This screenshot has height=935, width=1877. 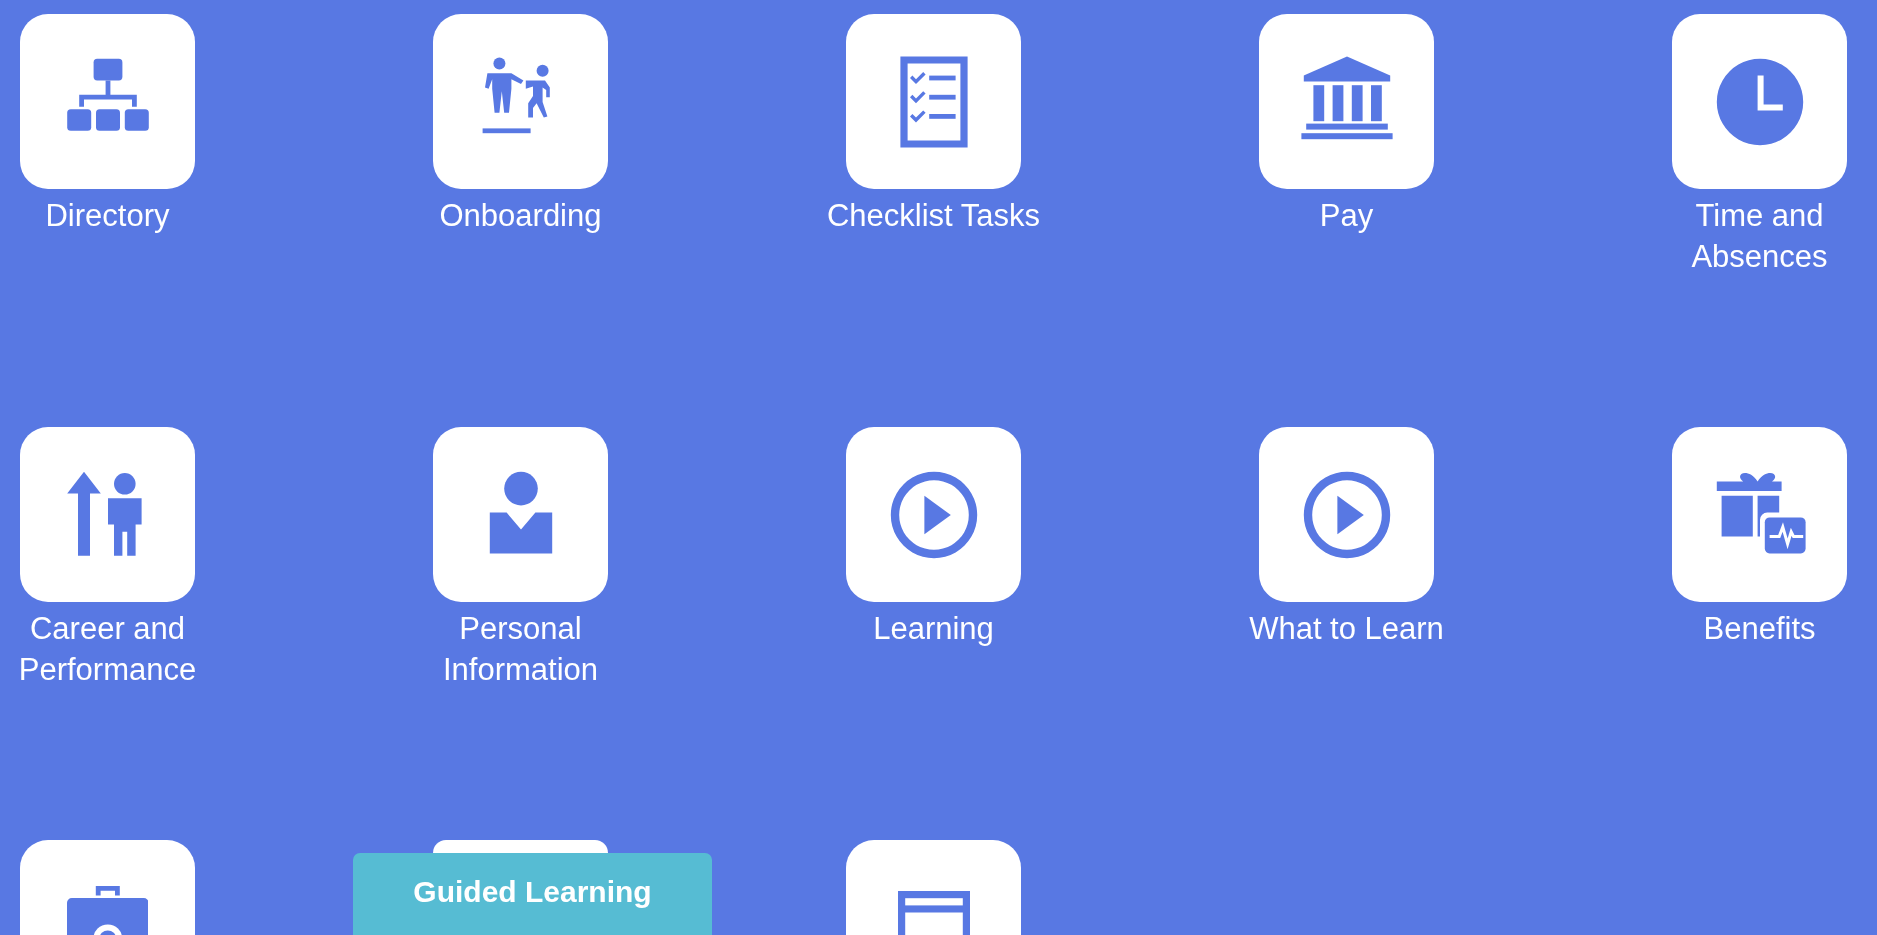 I want to click on tile-label: Personal Information, so click(x=520, y=649).